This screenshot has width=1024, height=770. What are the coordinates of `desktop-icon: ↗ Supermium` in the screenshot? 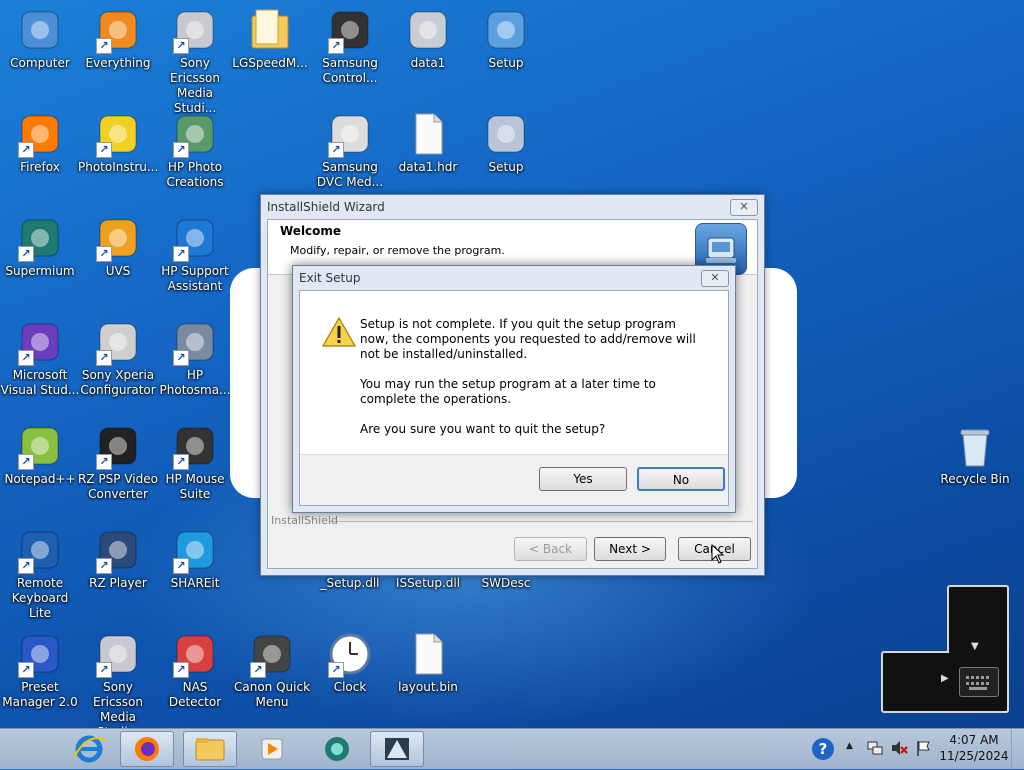 It's located at (40, 246).